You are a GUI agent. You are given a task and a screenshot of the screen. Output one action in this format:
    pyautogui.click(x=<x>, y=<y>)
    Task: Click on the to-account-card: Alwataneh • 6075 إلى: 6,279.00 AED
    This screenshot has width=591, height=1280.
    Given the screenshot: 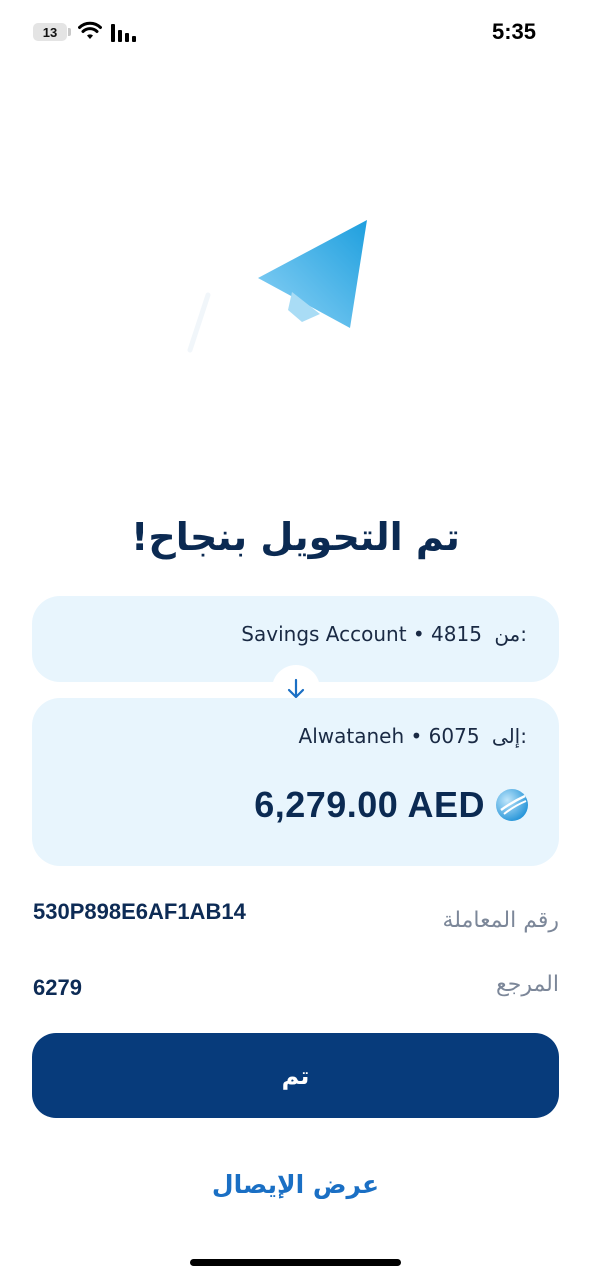 What is the action you would take?
    pyautogui.click(x=295, y=782)
    